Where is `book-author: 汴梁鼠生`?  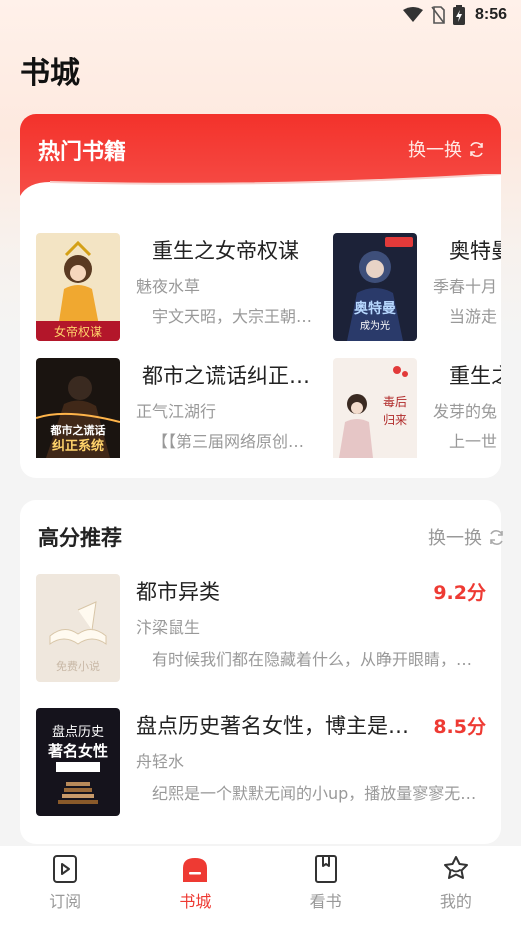
book-author: 汴梁鼠生 is located at coordinates (168, 627).